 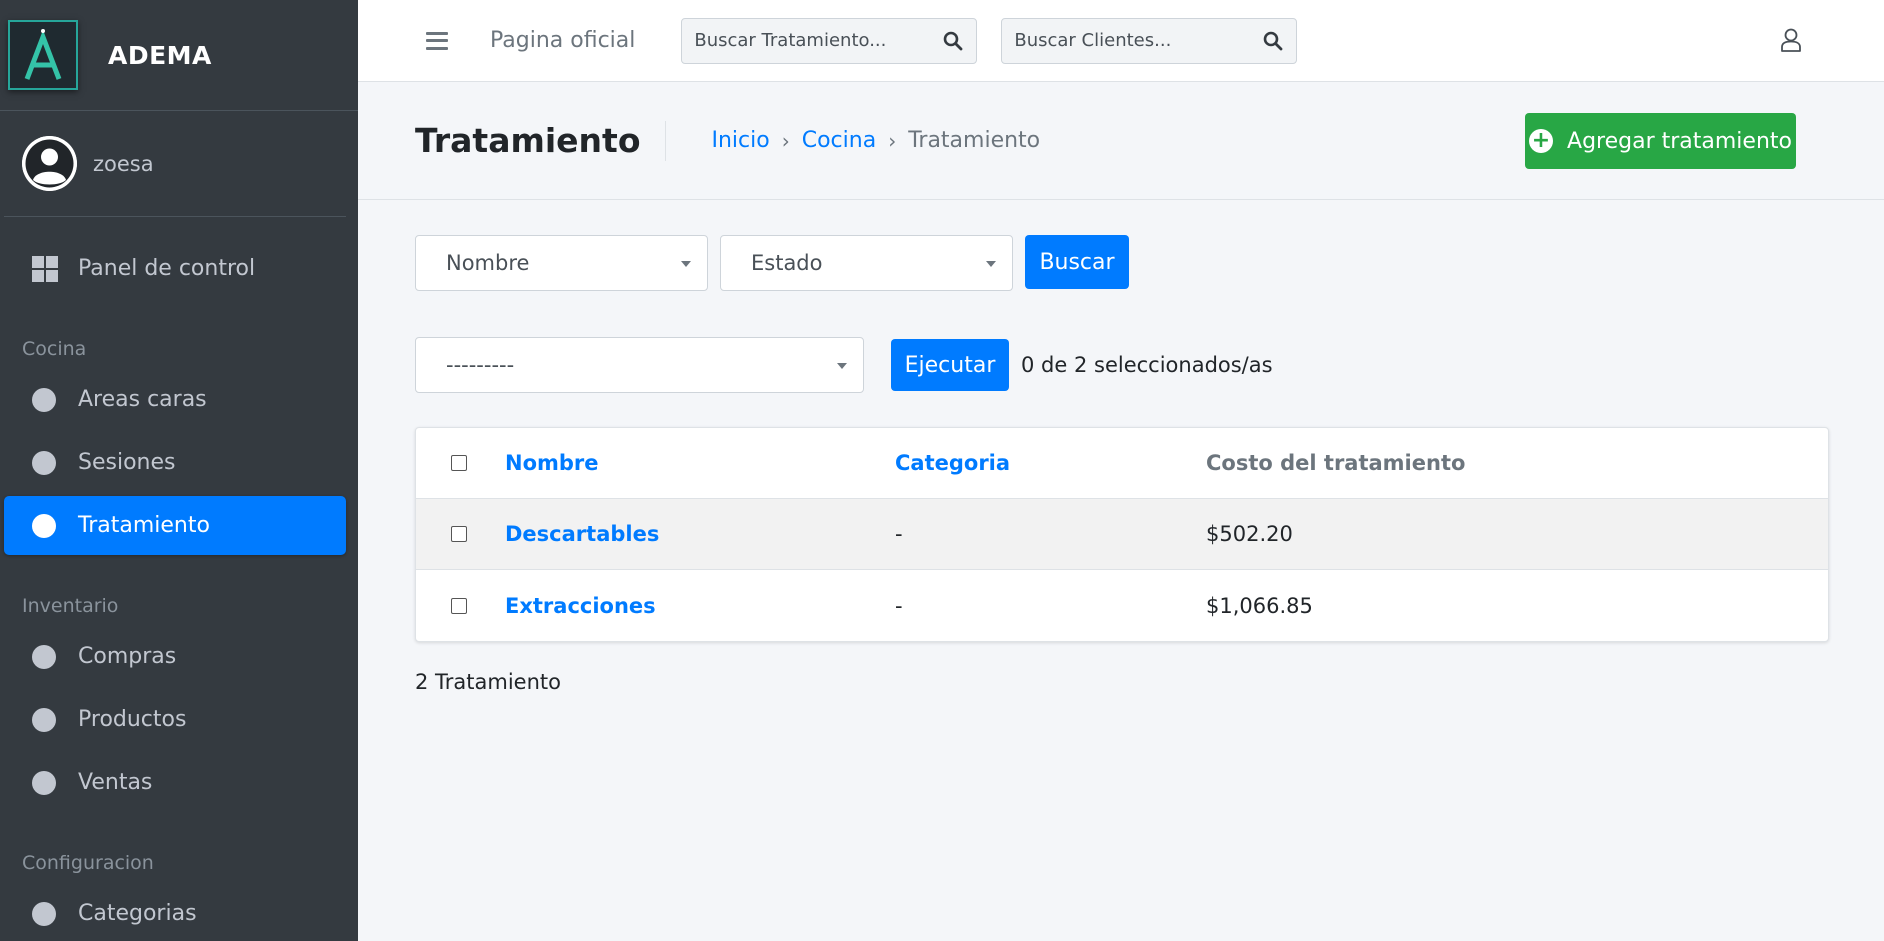 I want to click on status-filter-select: Estado, so click(x=866, y=263).